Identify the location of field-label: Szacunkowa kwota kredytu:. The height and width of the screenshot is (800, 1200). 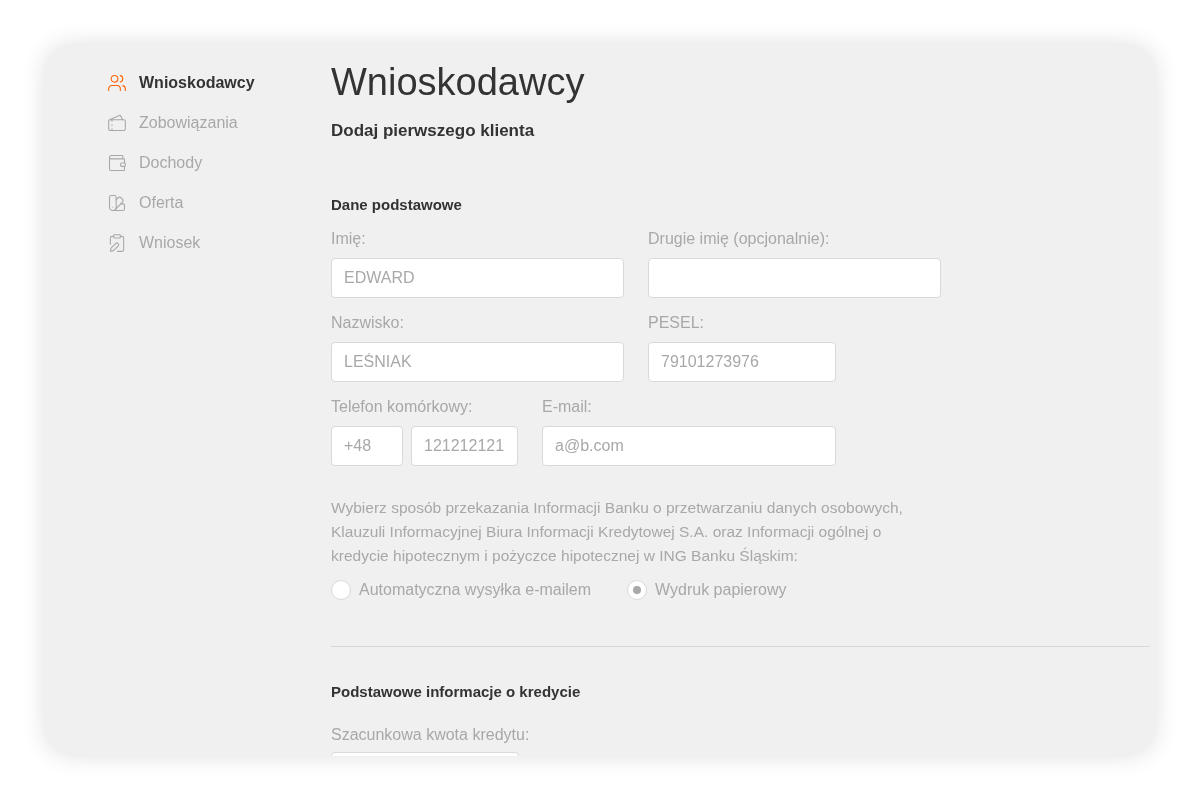
(431, 734).